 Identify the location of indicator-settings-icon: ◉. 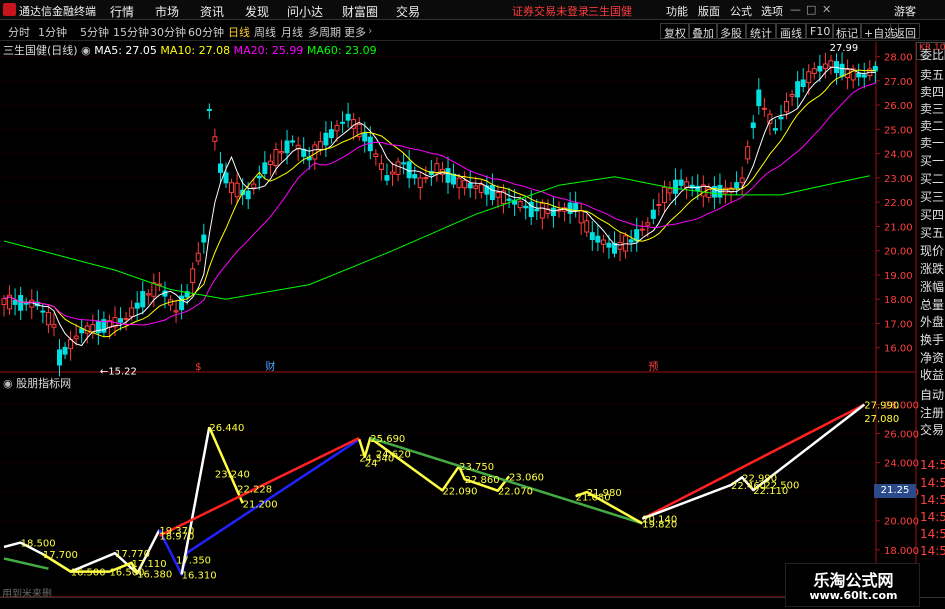
(8, 383).